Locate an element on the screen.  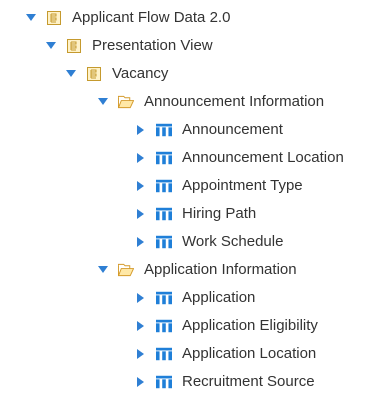
tree-node-table: Appointment Type is located at coordinates (218, 186).